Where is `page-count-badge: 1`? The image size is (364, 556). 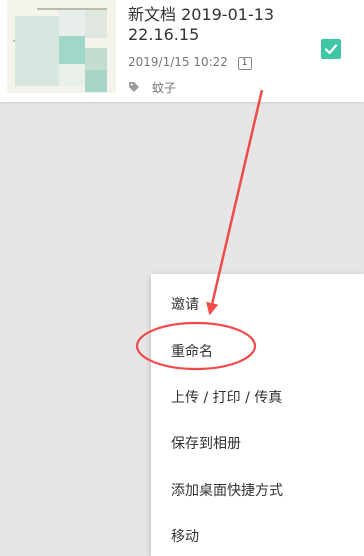
page-count-badge: 1 is located at coordinates (244, 63).